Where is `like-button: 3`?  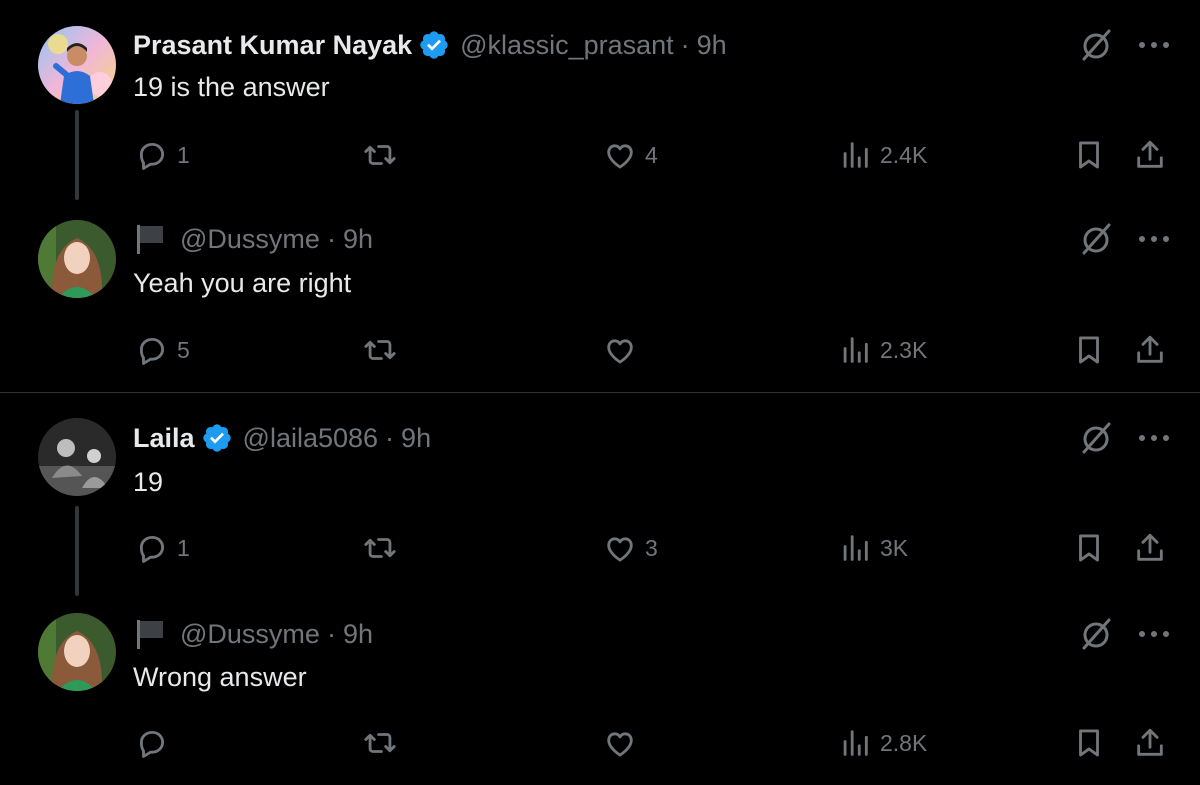 like-button: 3 is located at coordinates (630, 548).